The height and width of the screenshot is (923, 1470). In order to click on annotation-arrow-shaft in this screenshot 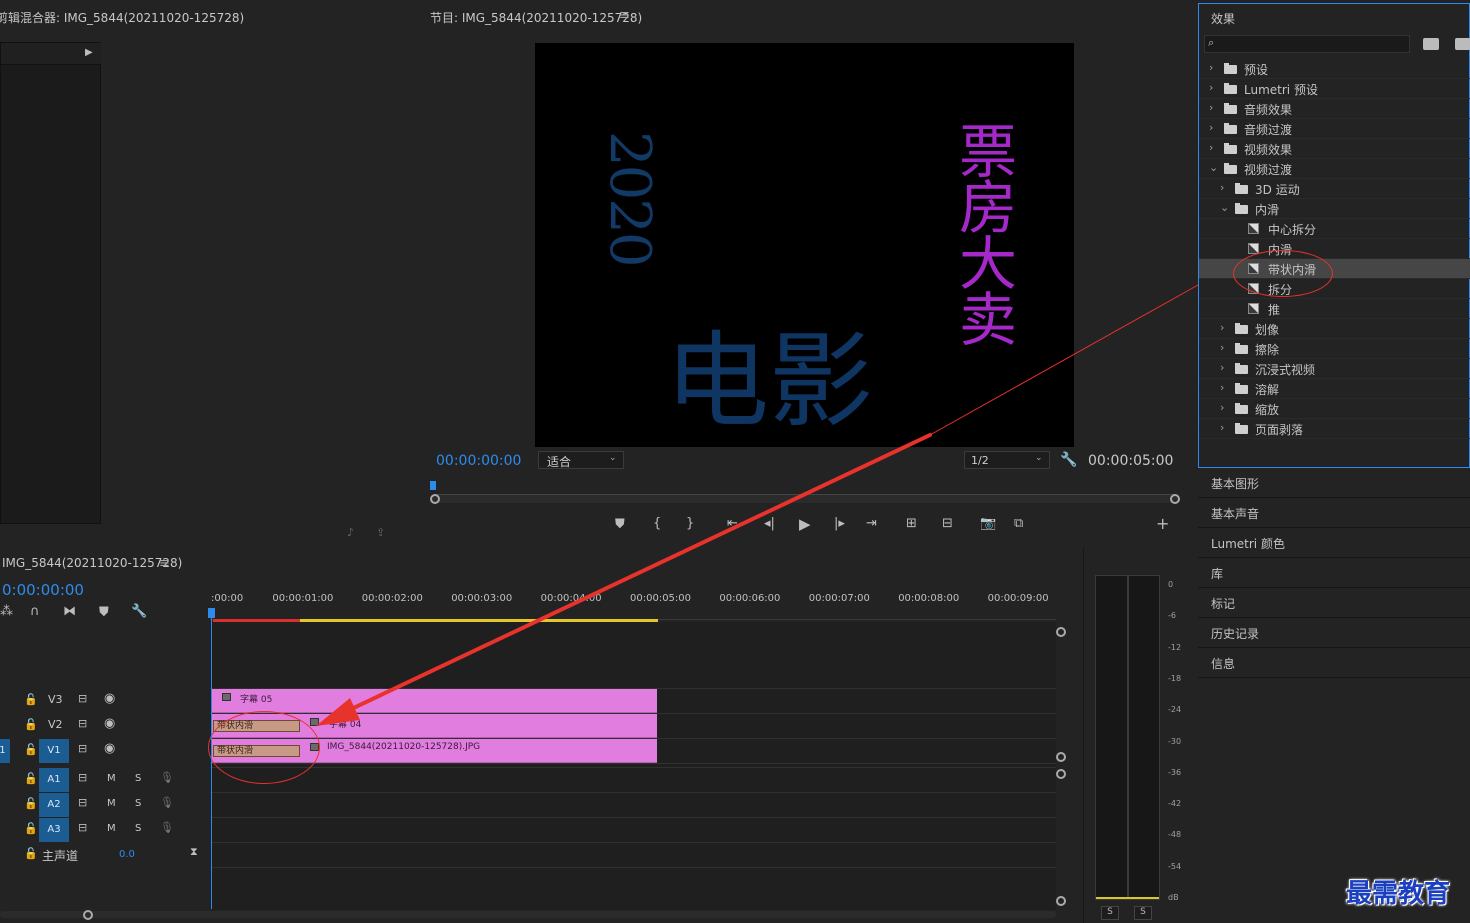, I will do `click(637, 573)`.